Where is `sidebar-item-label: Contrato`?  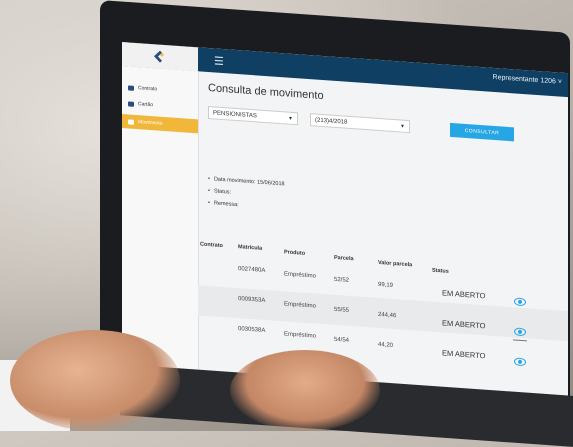
sidebar-item-label: Contrato is located at coordinates (148, 89).